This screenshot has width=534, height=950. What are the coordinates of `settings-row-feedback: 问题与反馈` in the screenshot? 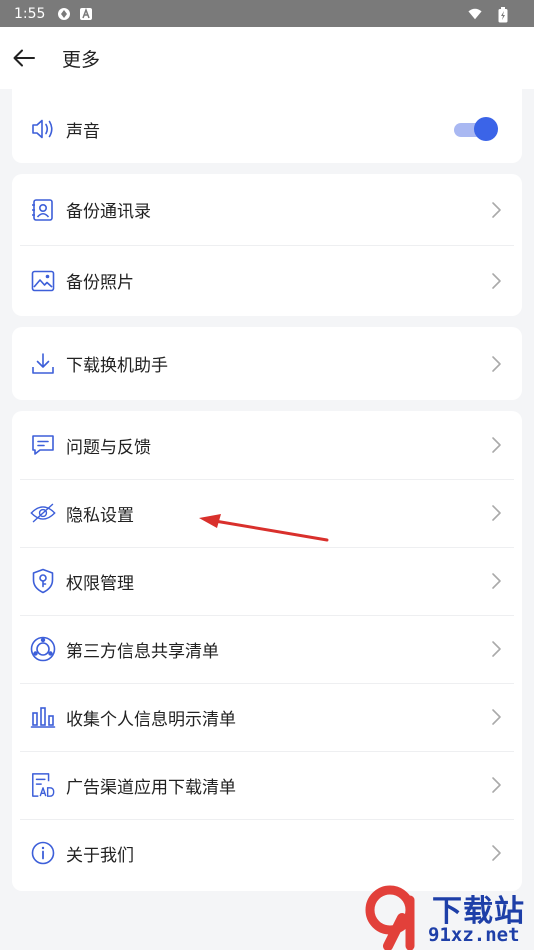 It's located at (267, 445).